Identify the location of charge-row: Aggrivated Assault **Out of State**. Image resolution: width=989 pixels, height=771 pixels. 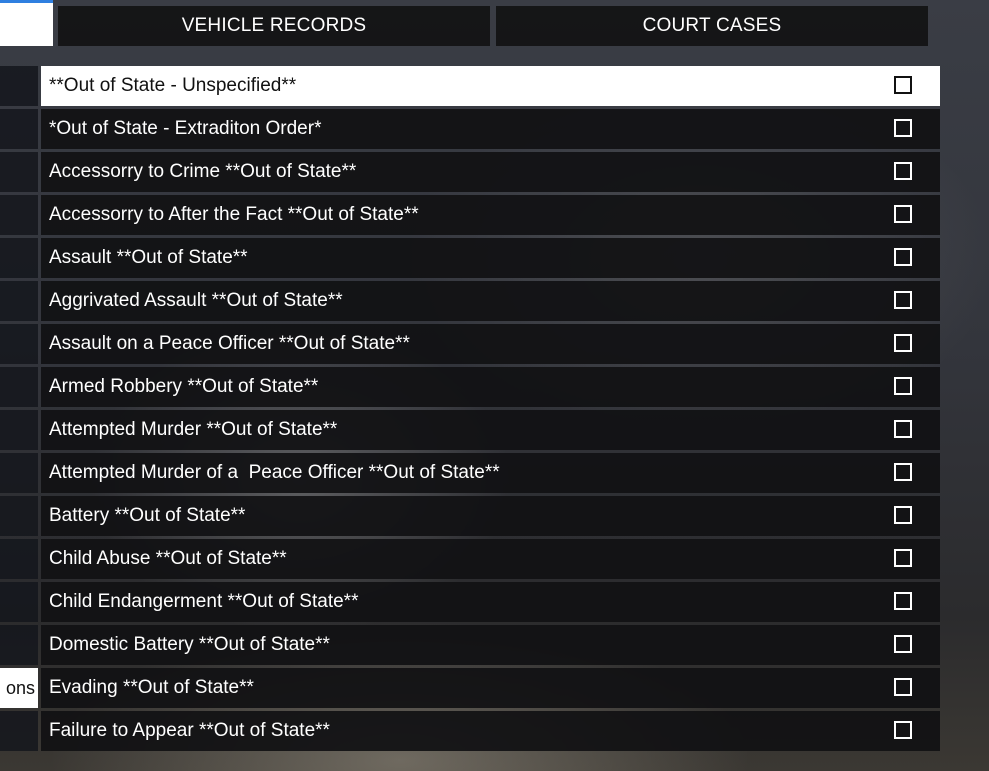
(490, 301).